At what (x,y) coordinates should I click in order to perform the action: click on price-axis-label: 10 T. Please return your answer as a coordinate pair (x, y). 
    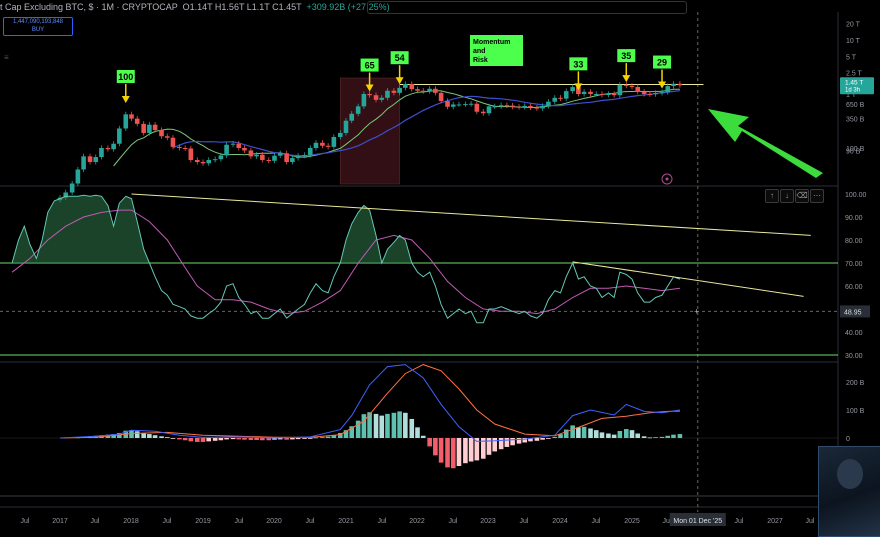
    Looking at the image, I should click on (853, 41).